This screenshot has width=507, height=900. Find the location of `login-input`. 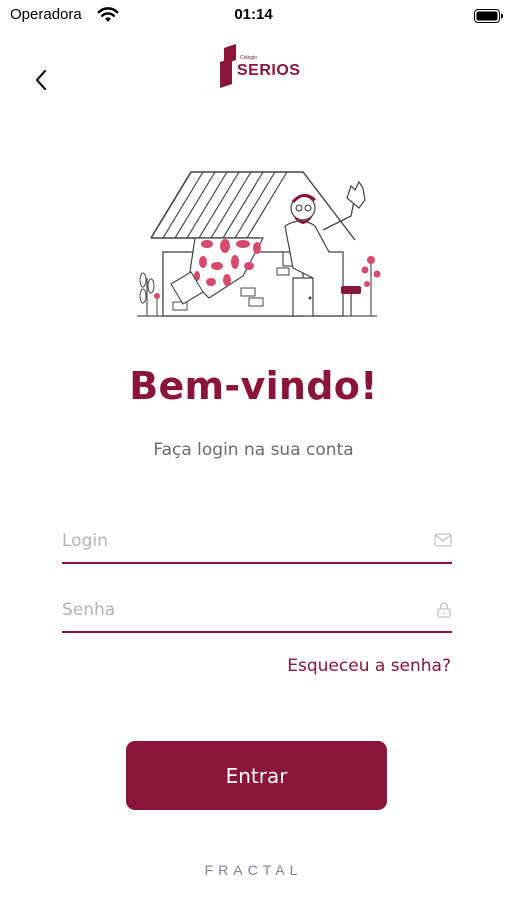

login-input is located at coordinates (242, 541).